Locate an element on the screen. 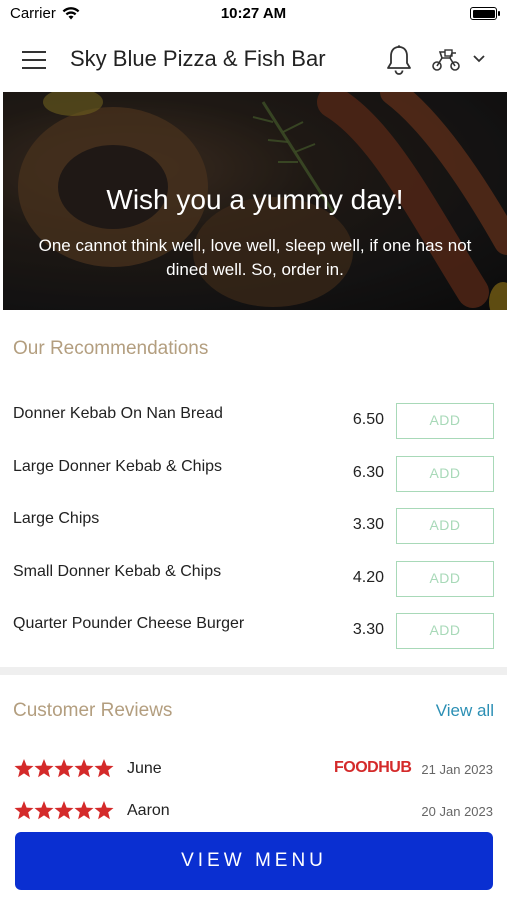 This screenshot has width=507, height=900. item-name: Small Donner Kebab & Chips is located at coordinates (117, 571).